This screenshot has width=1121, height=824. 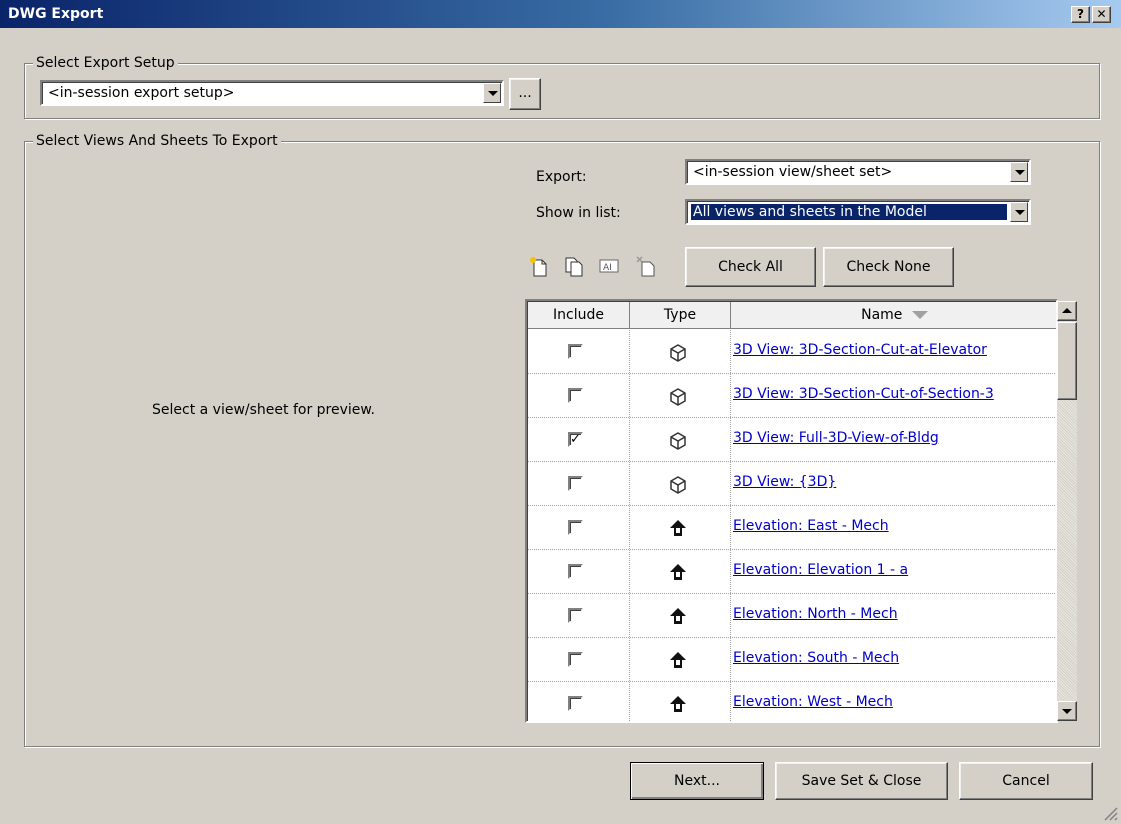 I want to click on table-row: Elevation: North - Mech, so click(x=792, y=616).